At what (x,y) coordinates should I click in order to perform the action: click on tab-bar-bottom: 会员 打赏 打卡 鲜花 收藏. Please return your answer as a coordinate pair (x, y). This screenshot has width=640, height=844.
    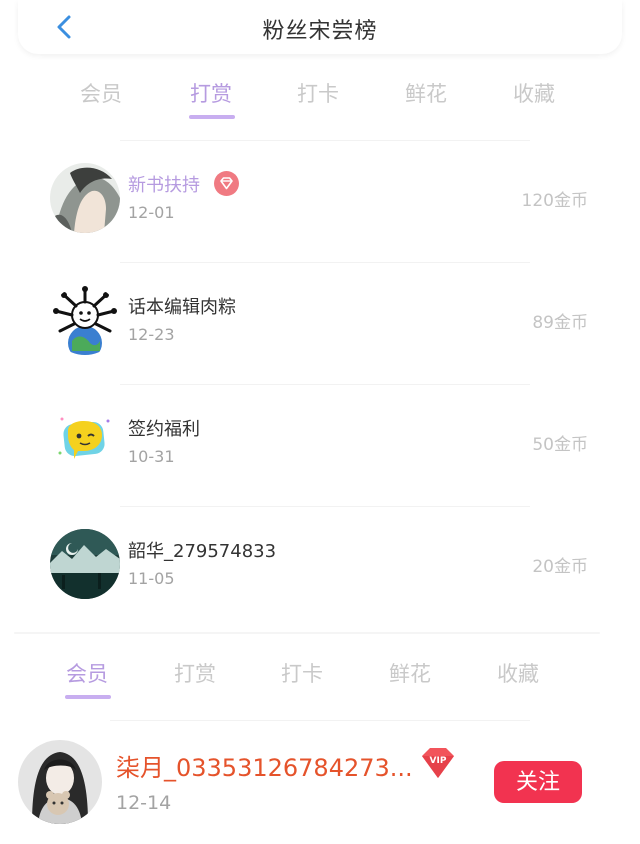
    Looking at the image, I should click on (320, 679).